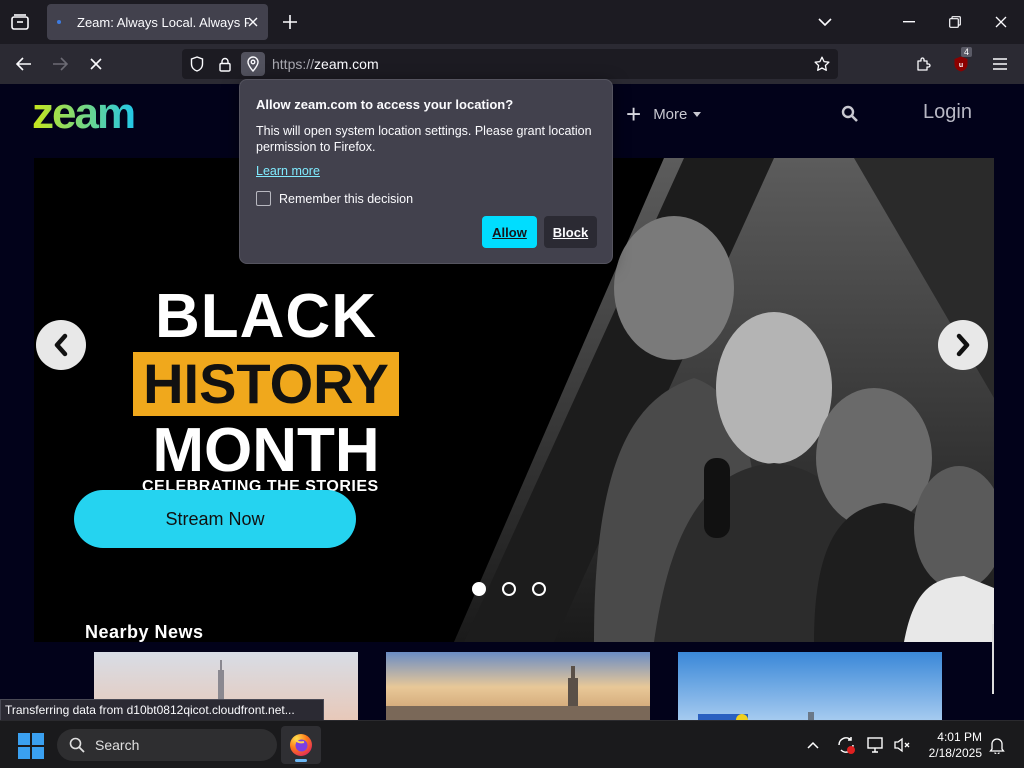  What do you see at coordinates (993, 659) in the screenshot?
I see `scrollbar-edge` at bounding box center [993, 659].